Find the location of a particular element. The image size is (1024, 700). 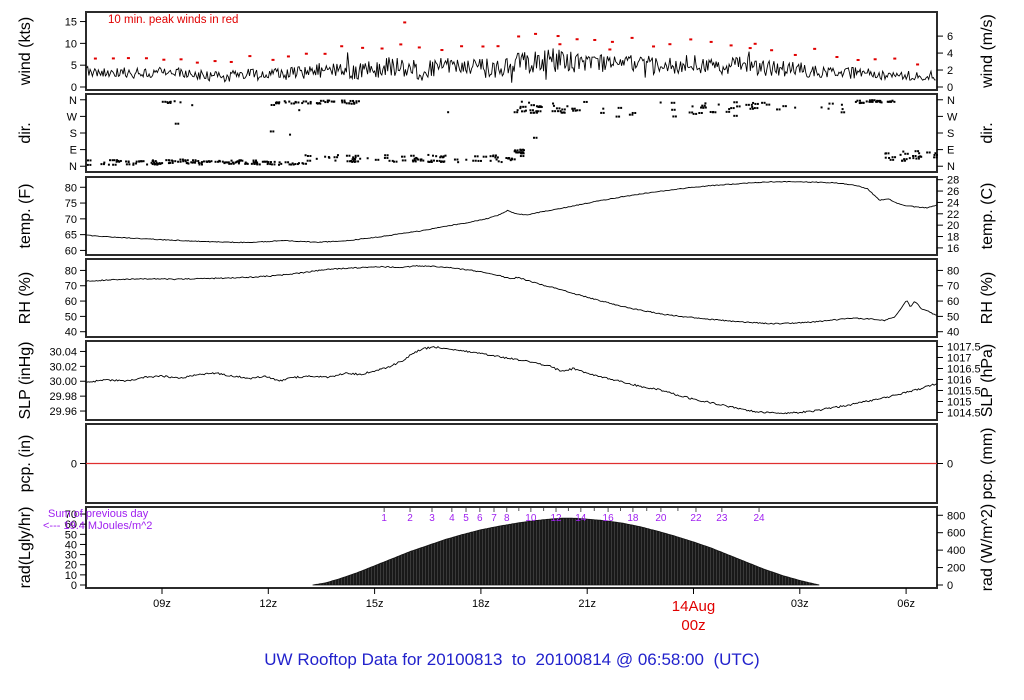

slp-right-tick-label: 1014.5 is located at coordinates (964, 413).